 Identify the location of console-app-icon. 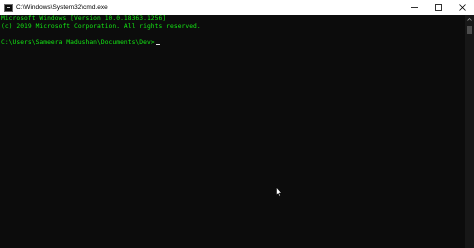
(8, 7).